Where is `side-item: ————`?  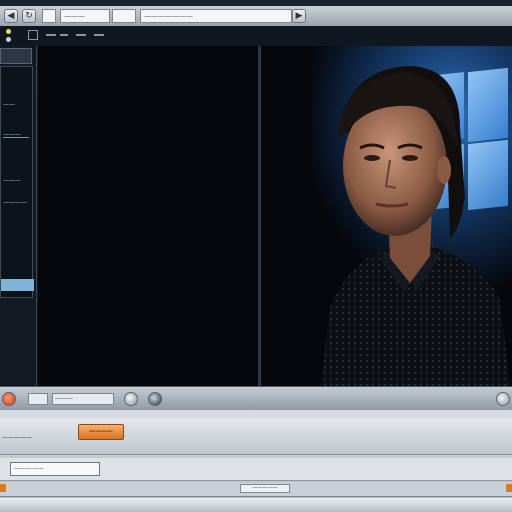 side-item: ———— is located at coordinates (15, 202).